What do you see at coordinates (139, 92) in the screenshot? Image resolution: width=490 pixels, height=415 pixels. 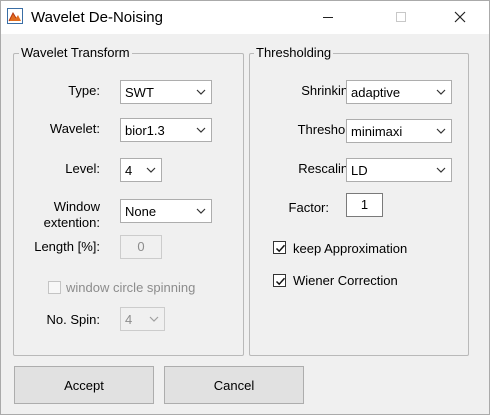 I see `type-value: SWT` at bounding box center [139, 92].